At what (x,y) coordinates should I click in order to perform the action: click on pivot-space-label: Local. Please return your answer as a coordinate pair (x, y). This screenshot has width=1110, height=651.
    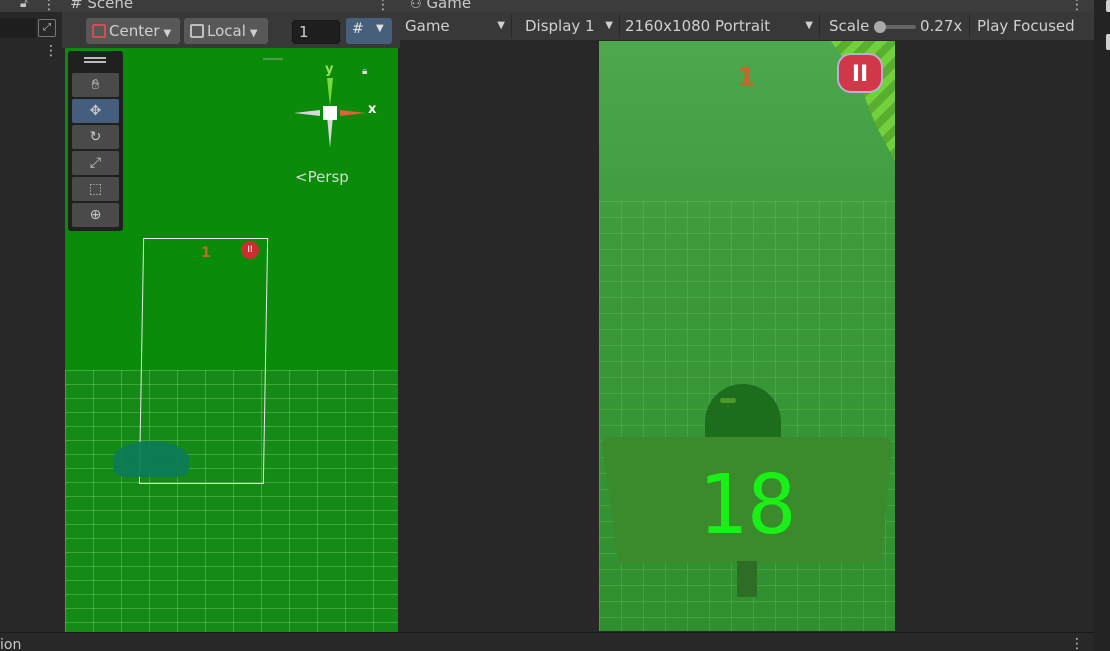
    Looking at the image, I should click on (226, 31).